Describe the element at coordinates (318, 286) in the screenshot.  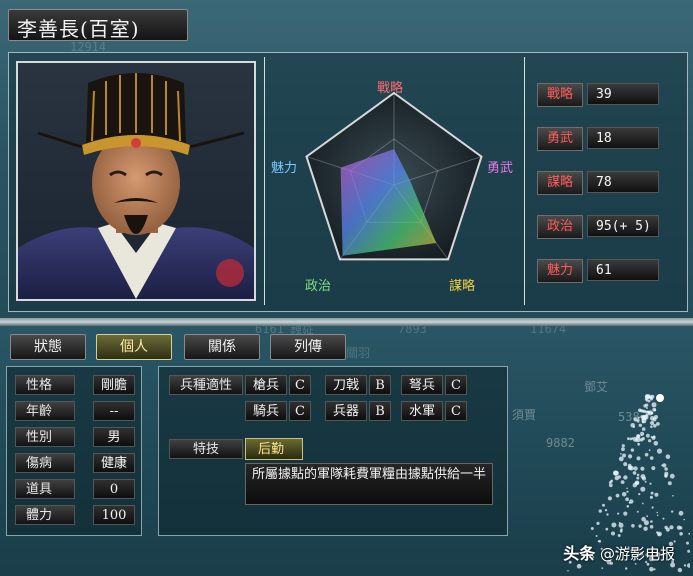
I see `radar-label-politics: 政治` at that location.